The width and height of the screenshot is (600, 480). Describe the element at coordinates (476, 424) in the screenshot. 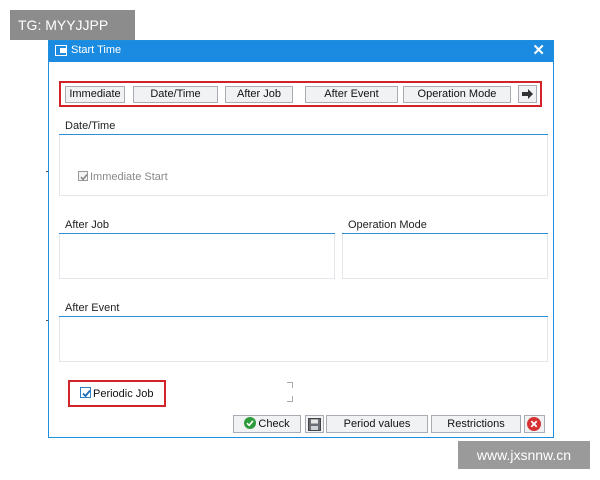

I see `restrictions-button: Restrictions` at that location.